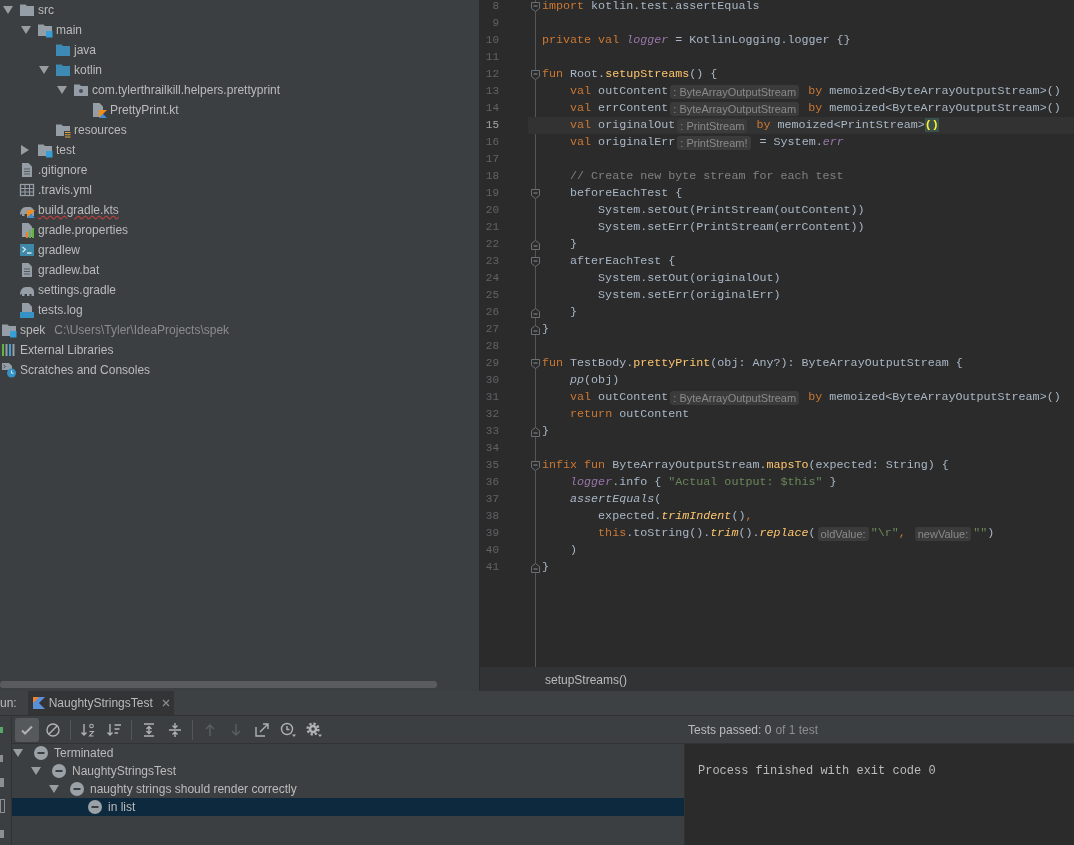 The image size is (1074, 845). I want to click on inlay-hint: : PrintStream, so click(712, 125).